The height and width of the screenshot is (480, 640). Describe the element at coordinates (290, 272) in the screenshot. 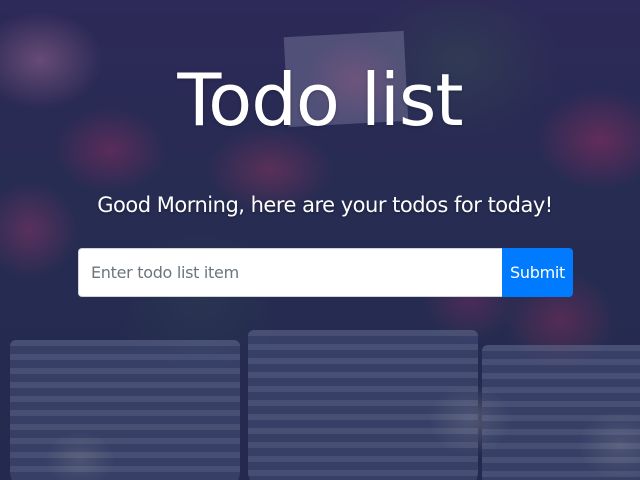

I see `todo-input` at that location.